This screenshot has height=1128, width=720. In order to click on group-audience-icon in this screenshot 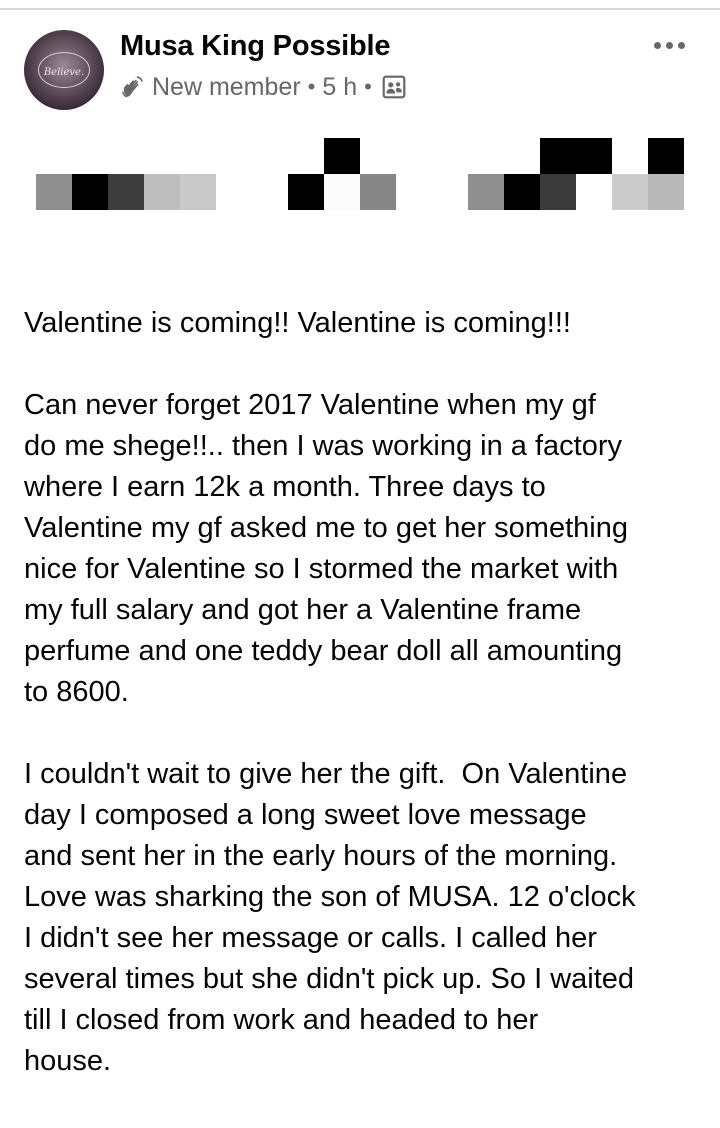, I will do `click(394, 87)`.